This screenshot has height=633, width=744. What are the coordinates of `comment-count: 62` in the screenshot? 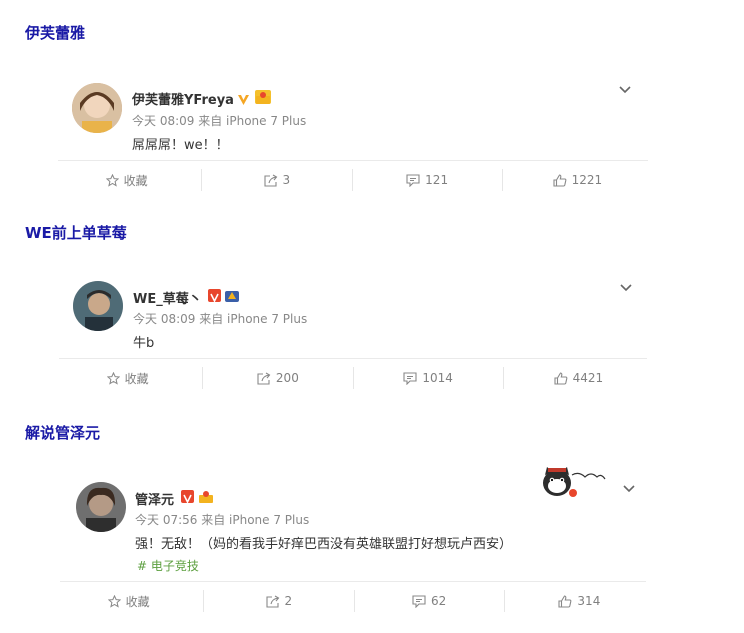 It's located at (438, 601).